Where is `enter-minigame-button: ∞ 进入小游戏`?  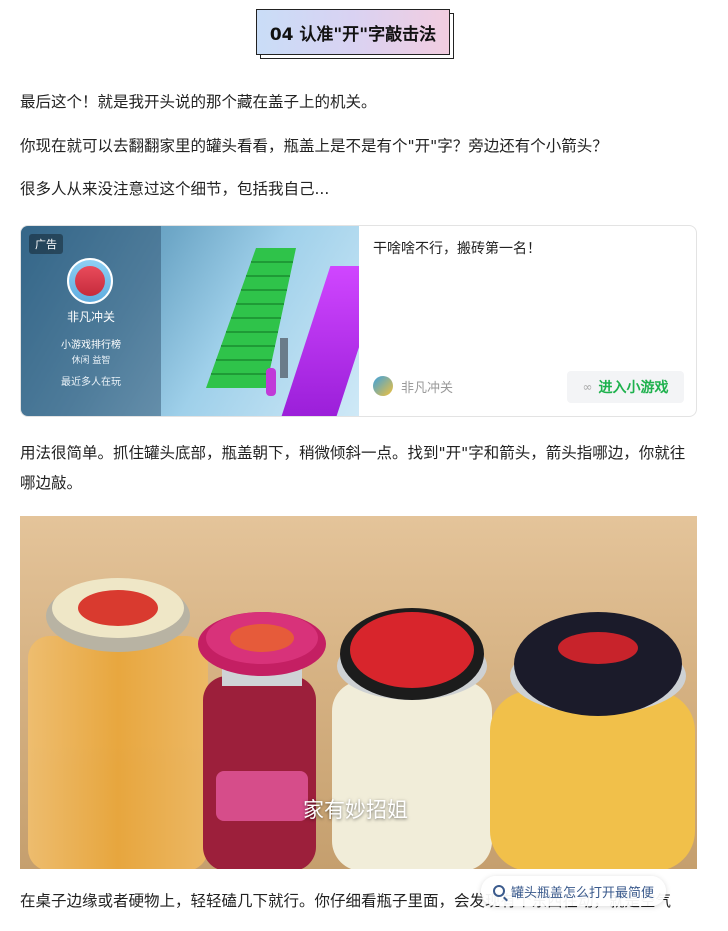
enter-minigame-button: ∞ 进入小游戏 is located at coordinates (625, 387).